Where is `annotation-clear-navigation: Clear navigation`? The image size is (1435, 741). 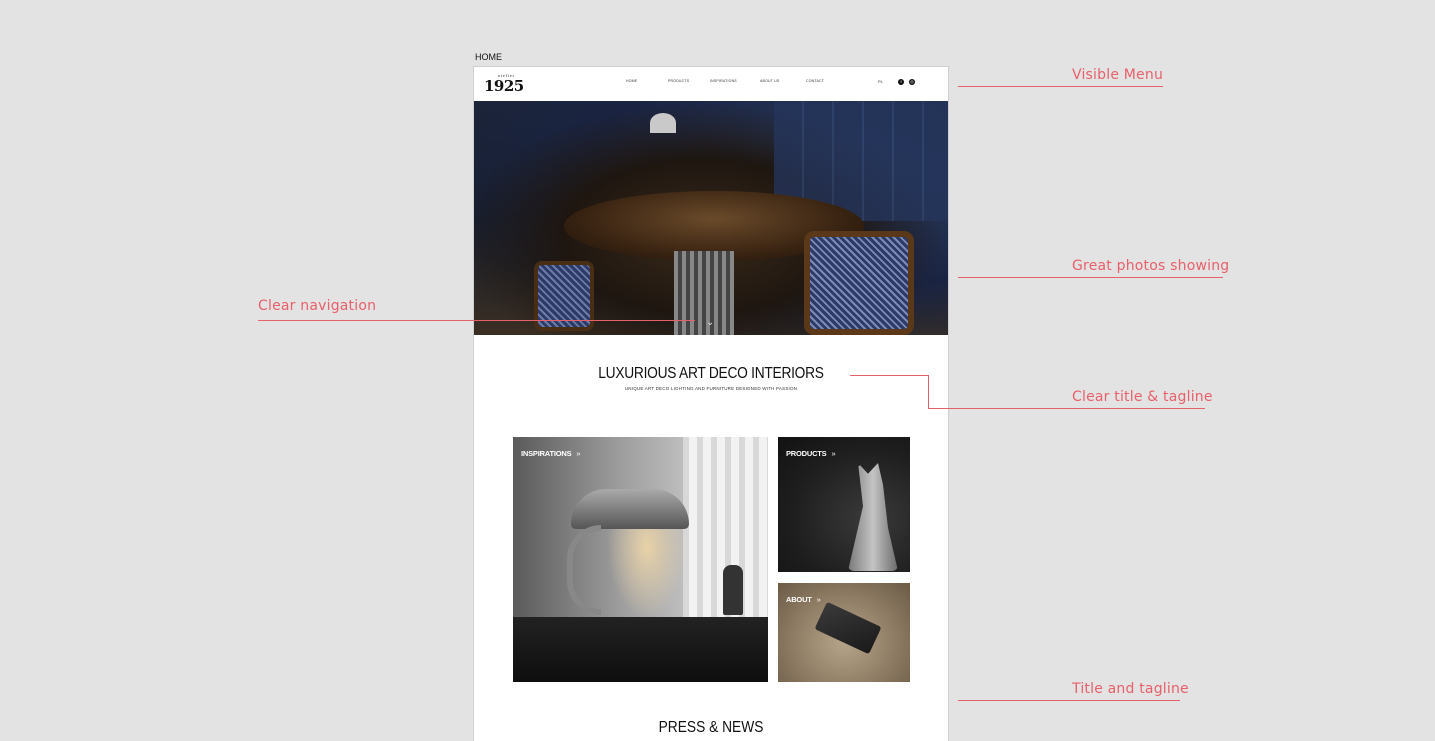 annotation-clear-navigation: Clear navigation is located at coordinates (317, 306).